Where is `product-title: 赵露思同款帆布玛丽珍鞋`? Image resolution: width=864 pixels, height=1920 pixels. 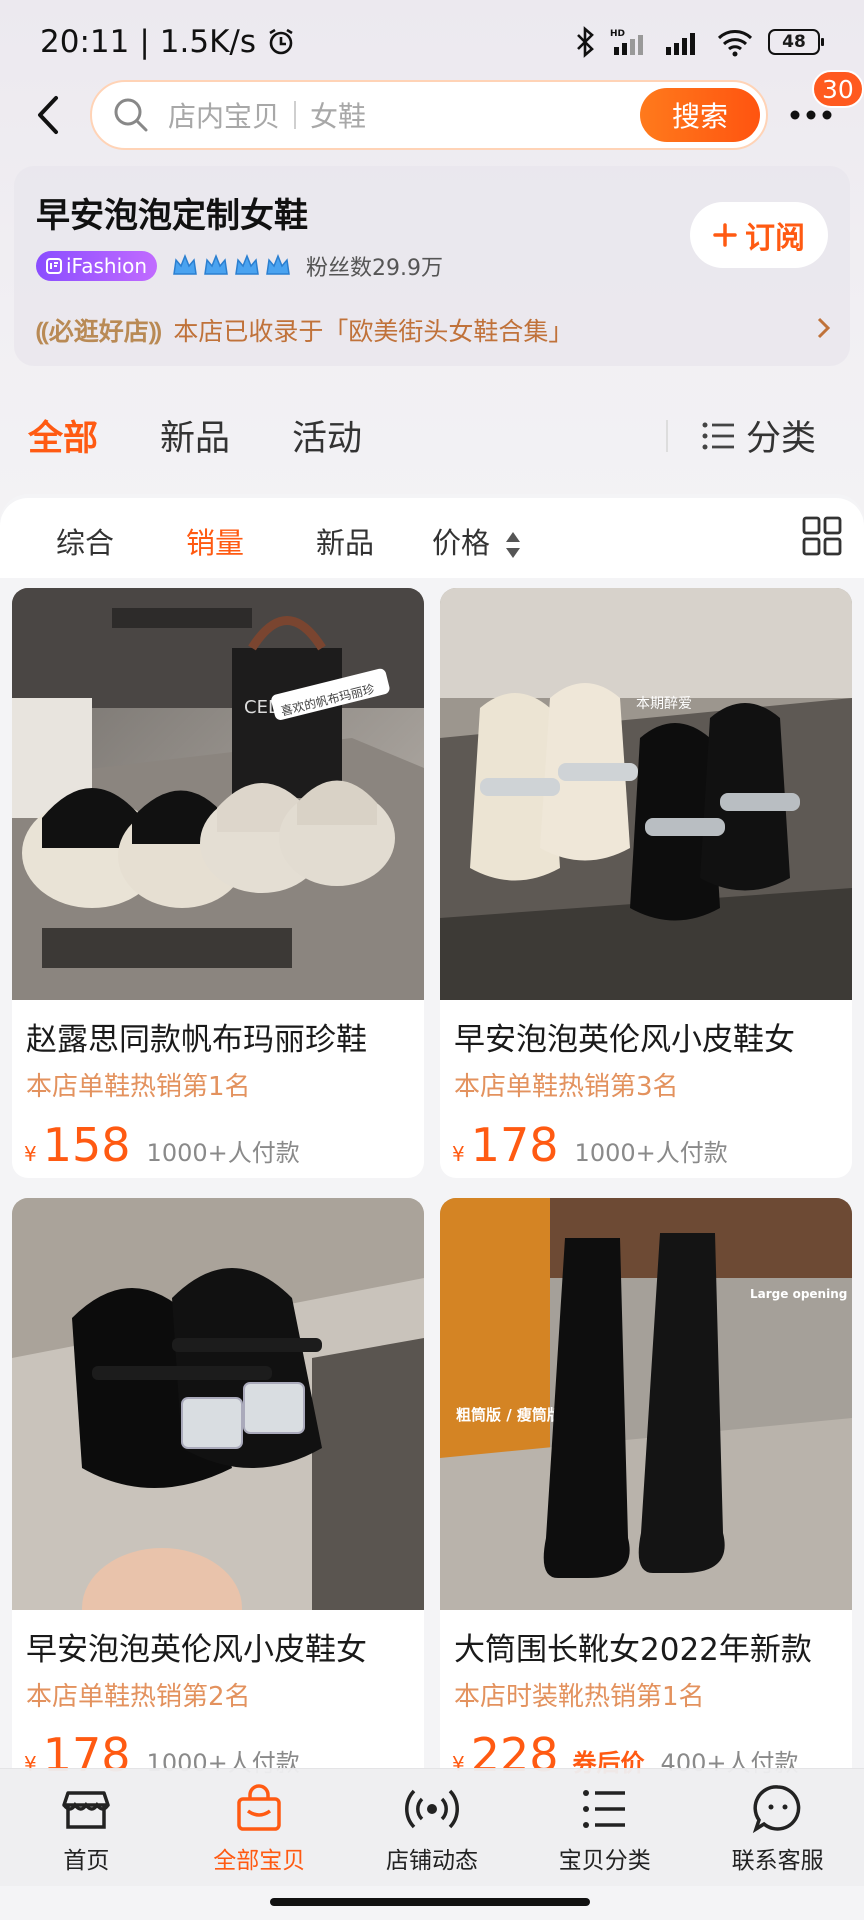
product-title: 赵露思同款帆布玛丽珍鞋 is located at coordinates (196, 1040).